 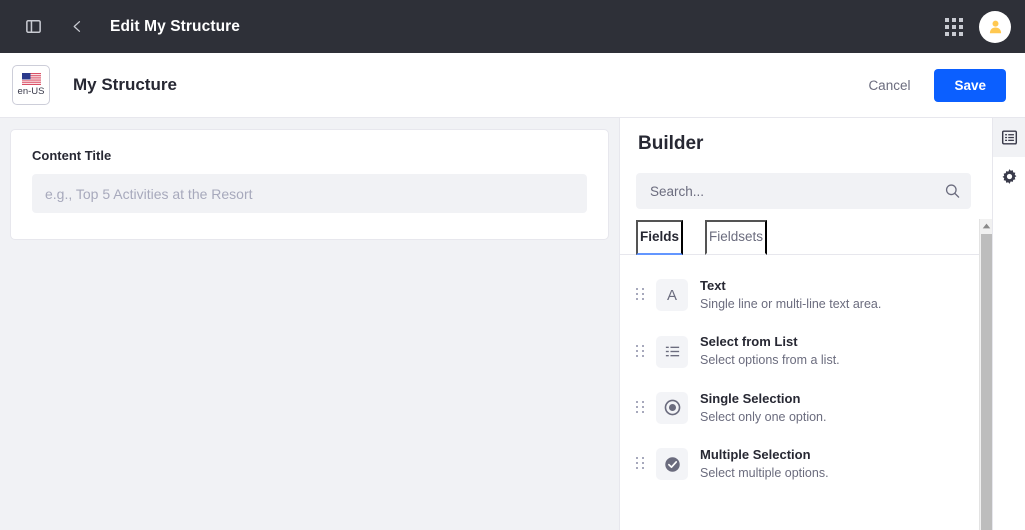 I want to click on list-item-title: Select from List, so click(x=749, y=342).